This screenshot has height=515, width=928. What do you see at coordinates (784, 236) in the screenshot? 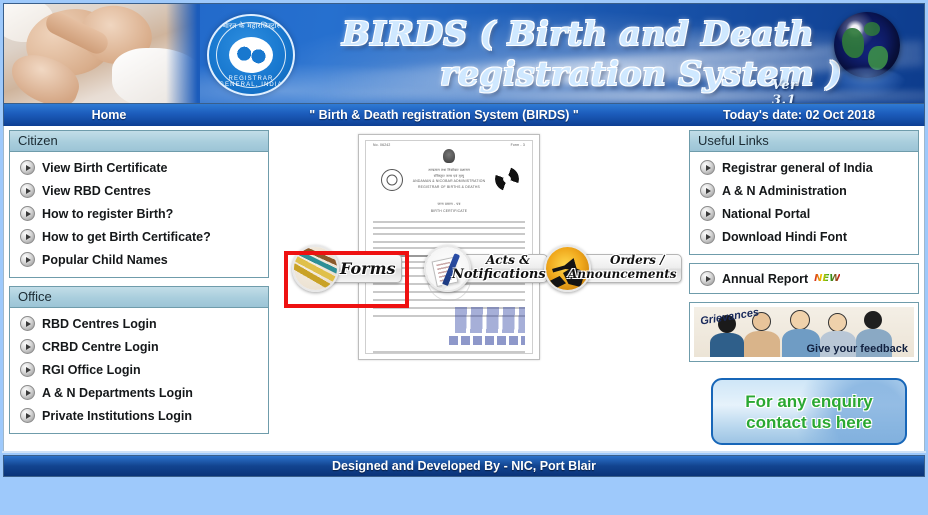
I see `sidebar-item-label: Download Hindi Font` at bounding box center [784, 236].